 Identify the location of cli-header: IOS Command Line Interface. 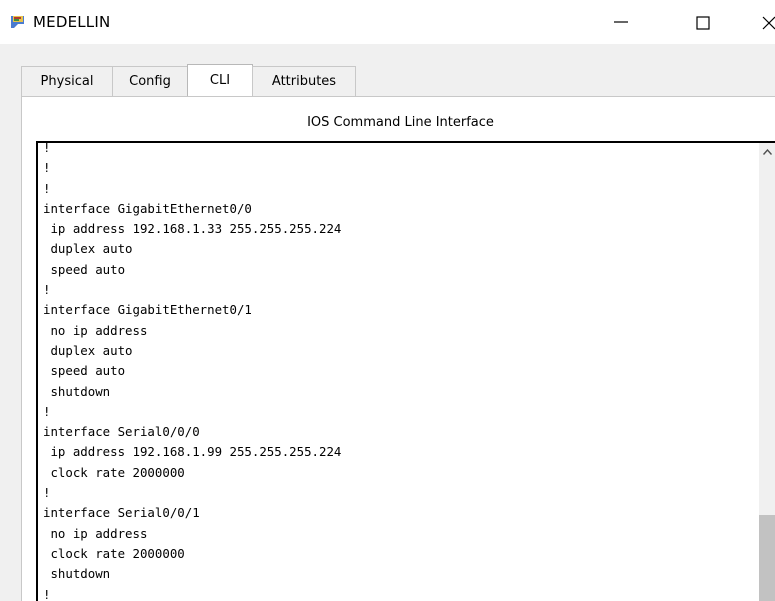
(400, 122).